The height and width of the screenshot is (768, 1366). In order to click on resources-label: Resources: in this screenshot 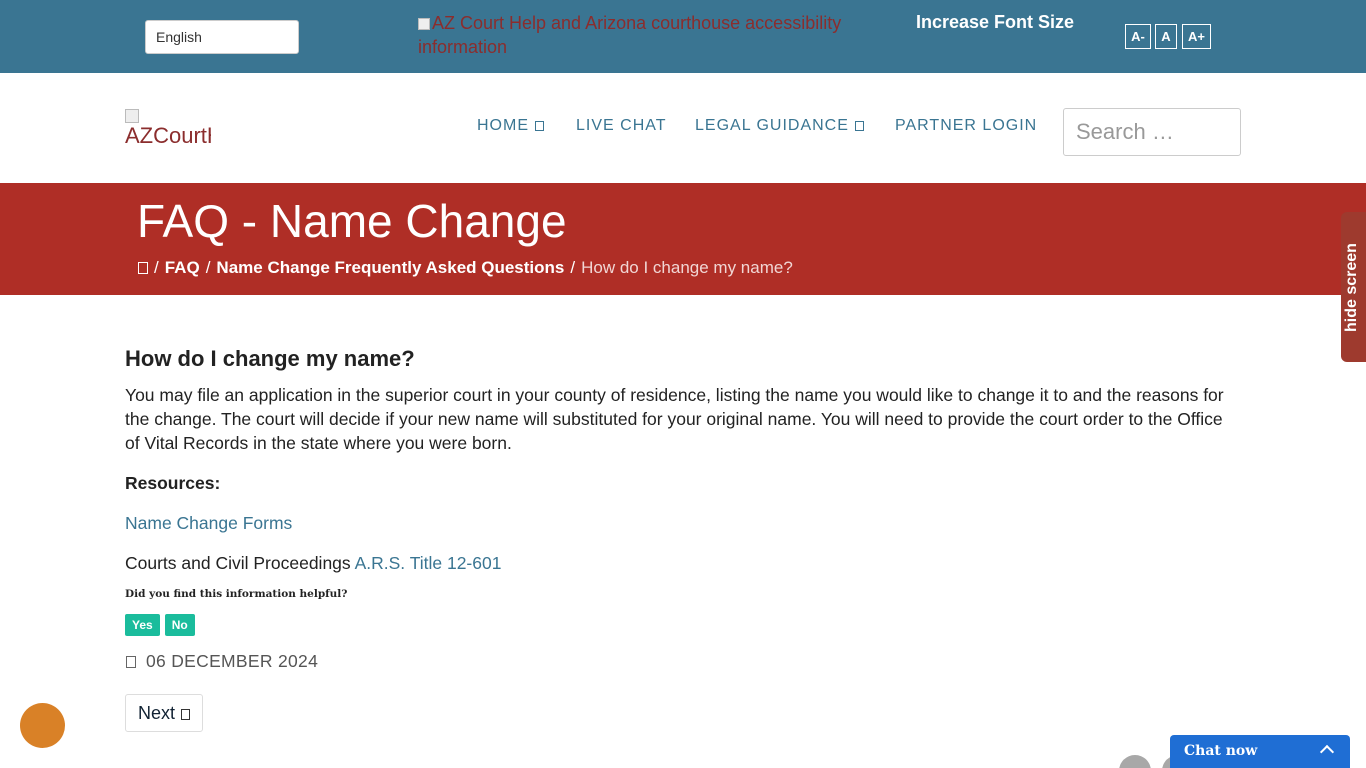, I will do `click(173, 483)`.